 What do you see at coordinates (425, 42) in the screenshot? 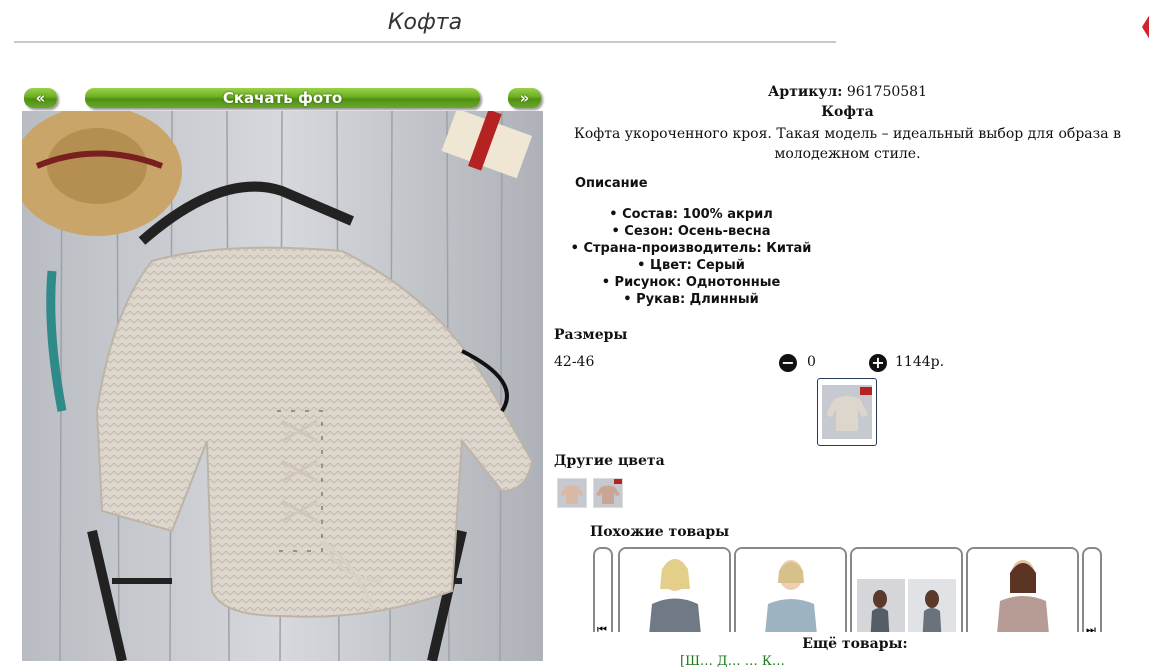
I see `title-divider` at bounding box center [425, 42].